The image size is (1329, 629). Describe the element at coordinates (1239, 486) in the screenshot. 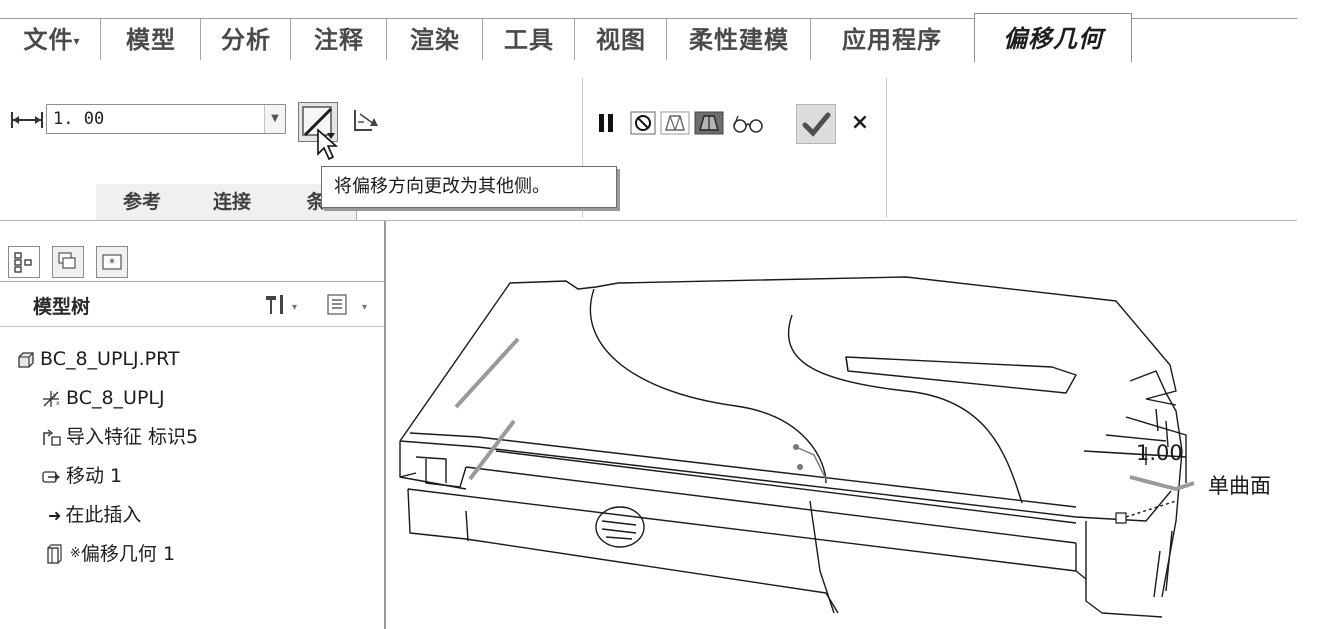

I see `surface-label: 单曲面` at that location.